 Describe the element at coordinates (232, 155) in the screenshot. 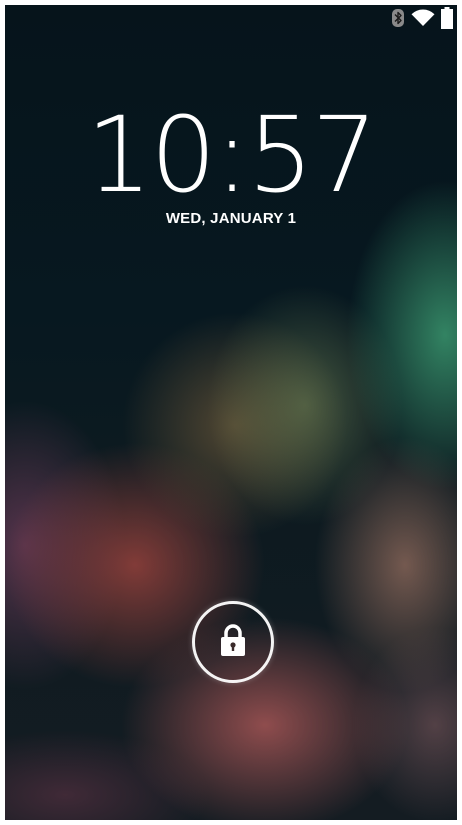

I see `clock: 10:57` at that location.